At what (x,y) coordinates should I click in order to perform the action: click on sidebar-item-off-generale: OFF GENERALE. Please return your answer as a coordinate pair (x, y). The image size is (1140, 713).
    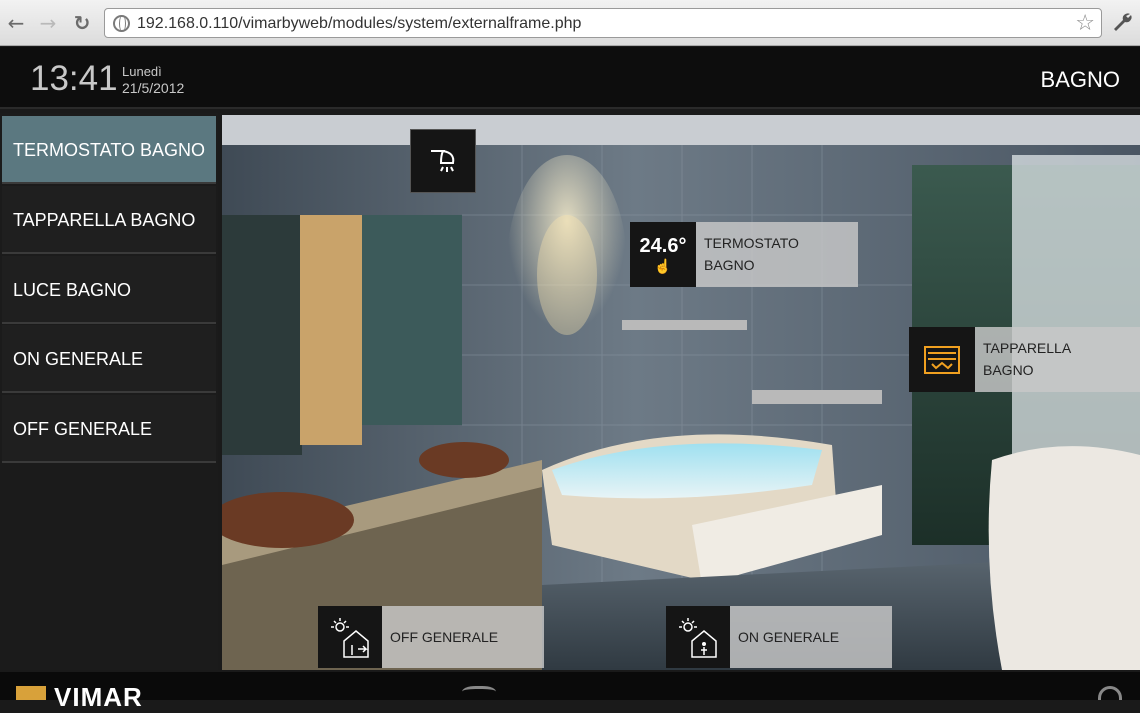
    Looking at the image, I should click on (109, 429).